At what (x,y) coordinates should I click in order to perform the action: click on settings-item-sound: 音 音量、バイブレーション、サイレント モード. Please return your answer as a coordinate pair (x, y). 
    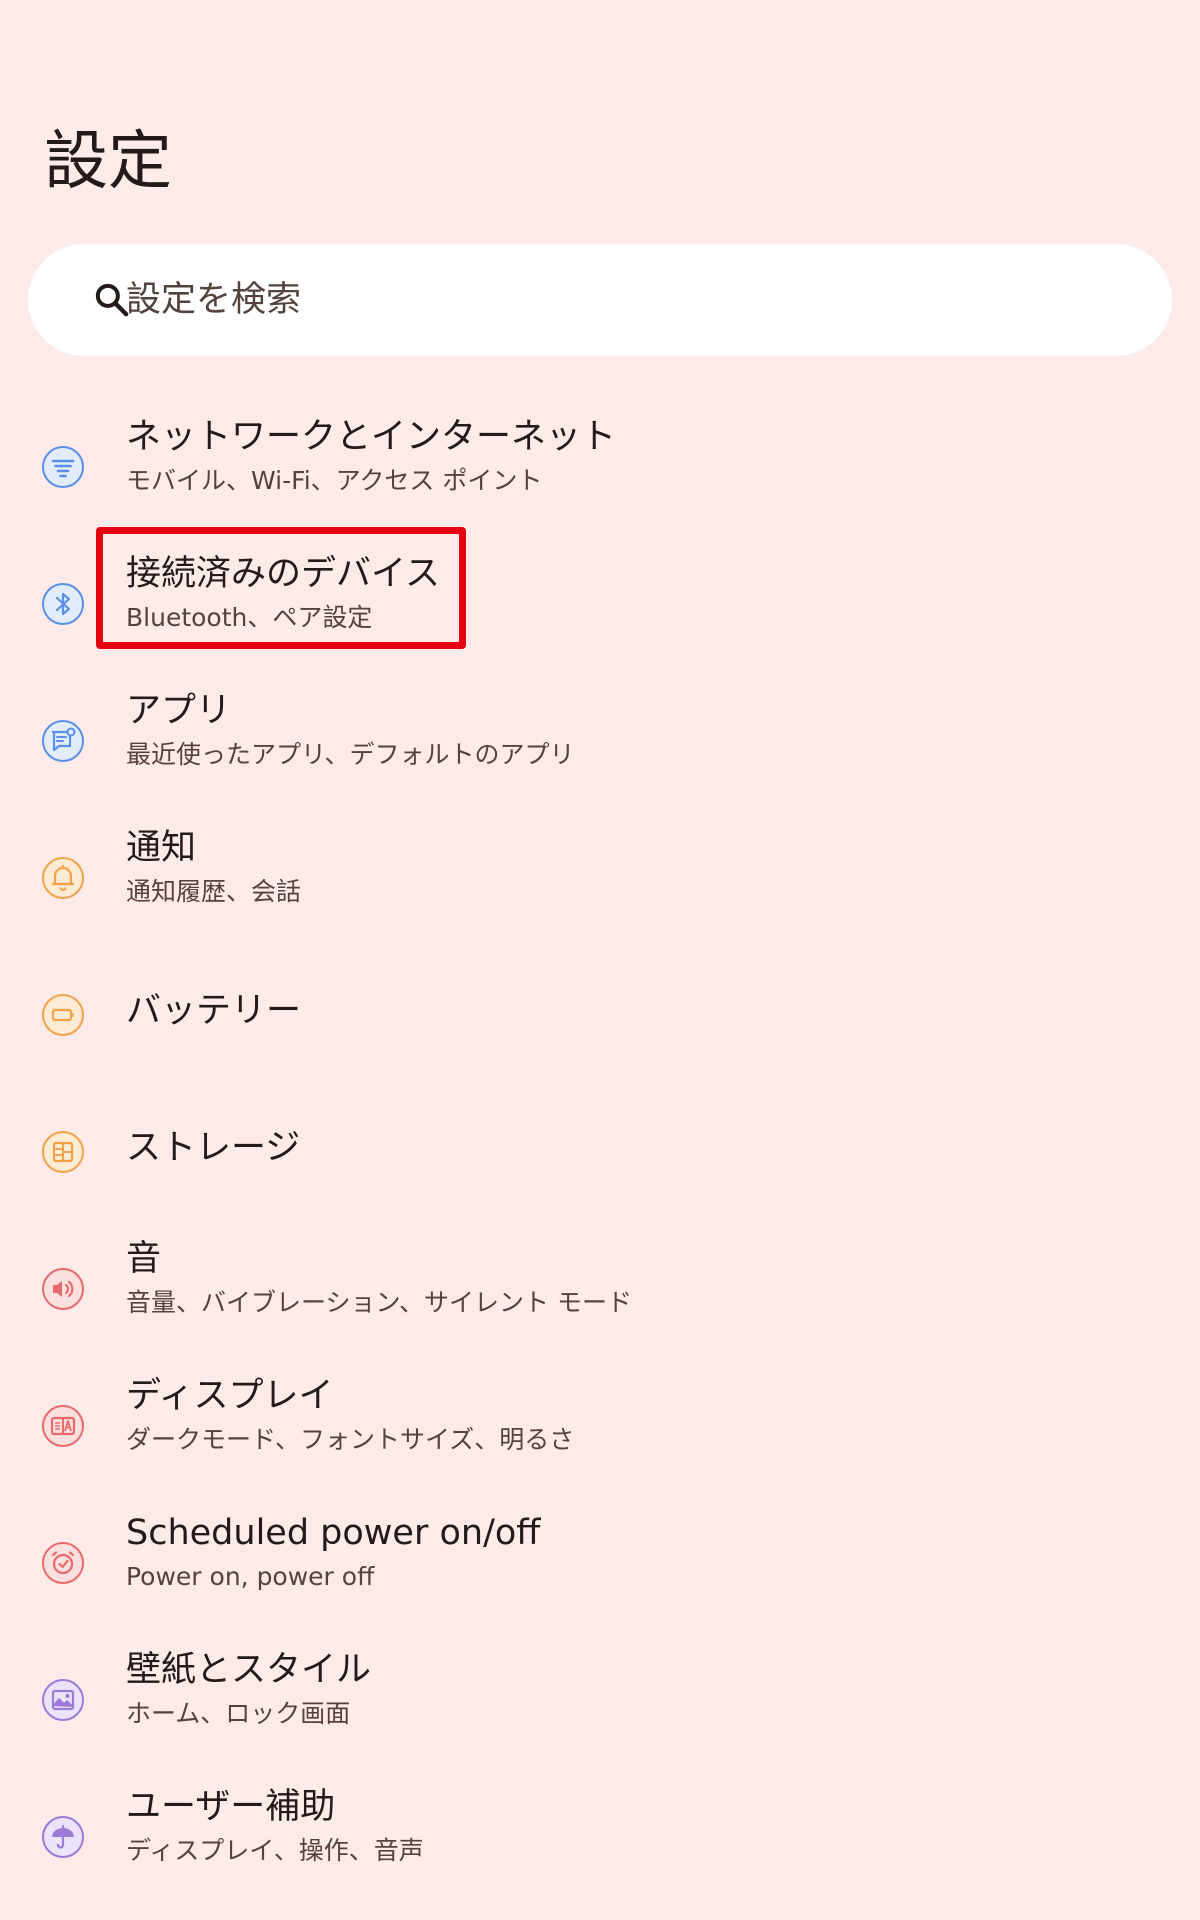
    Looking at the image, I should click on (600, 1288).